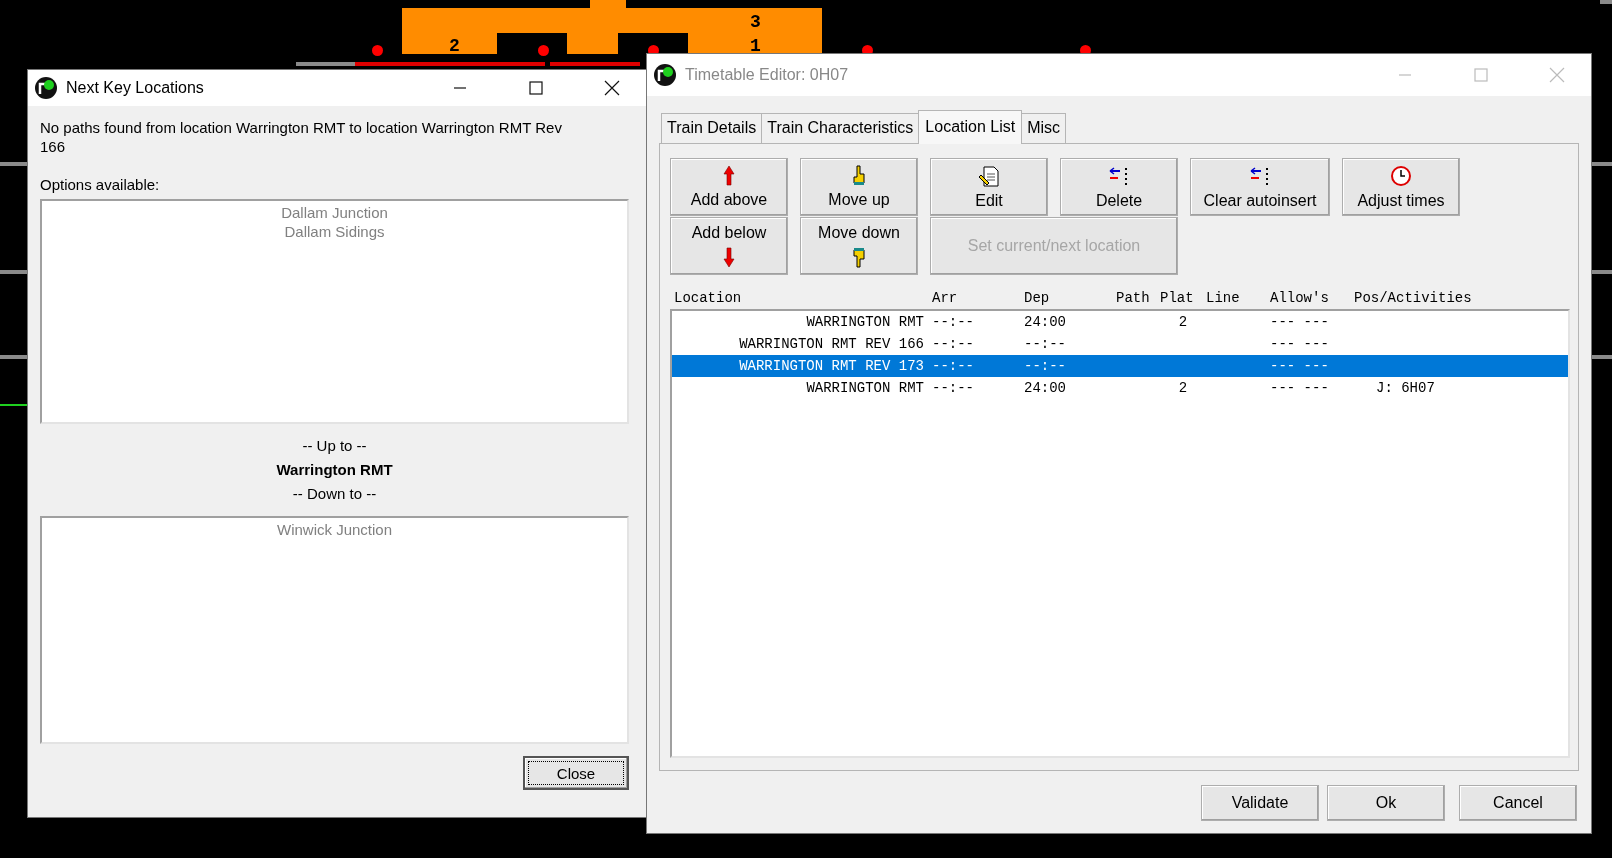 The width and height of the screenshot is (1612, 858). I want to click on down-to-label: -- Down to --, so click(334, 494).